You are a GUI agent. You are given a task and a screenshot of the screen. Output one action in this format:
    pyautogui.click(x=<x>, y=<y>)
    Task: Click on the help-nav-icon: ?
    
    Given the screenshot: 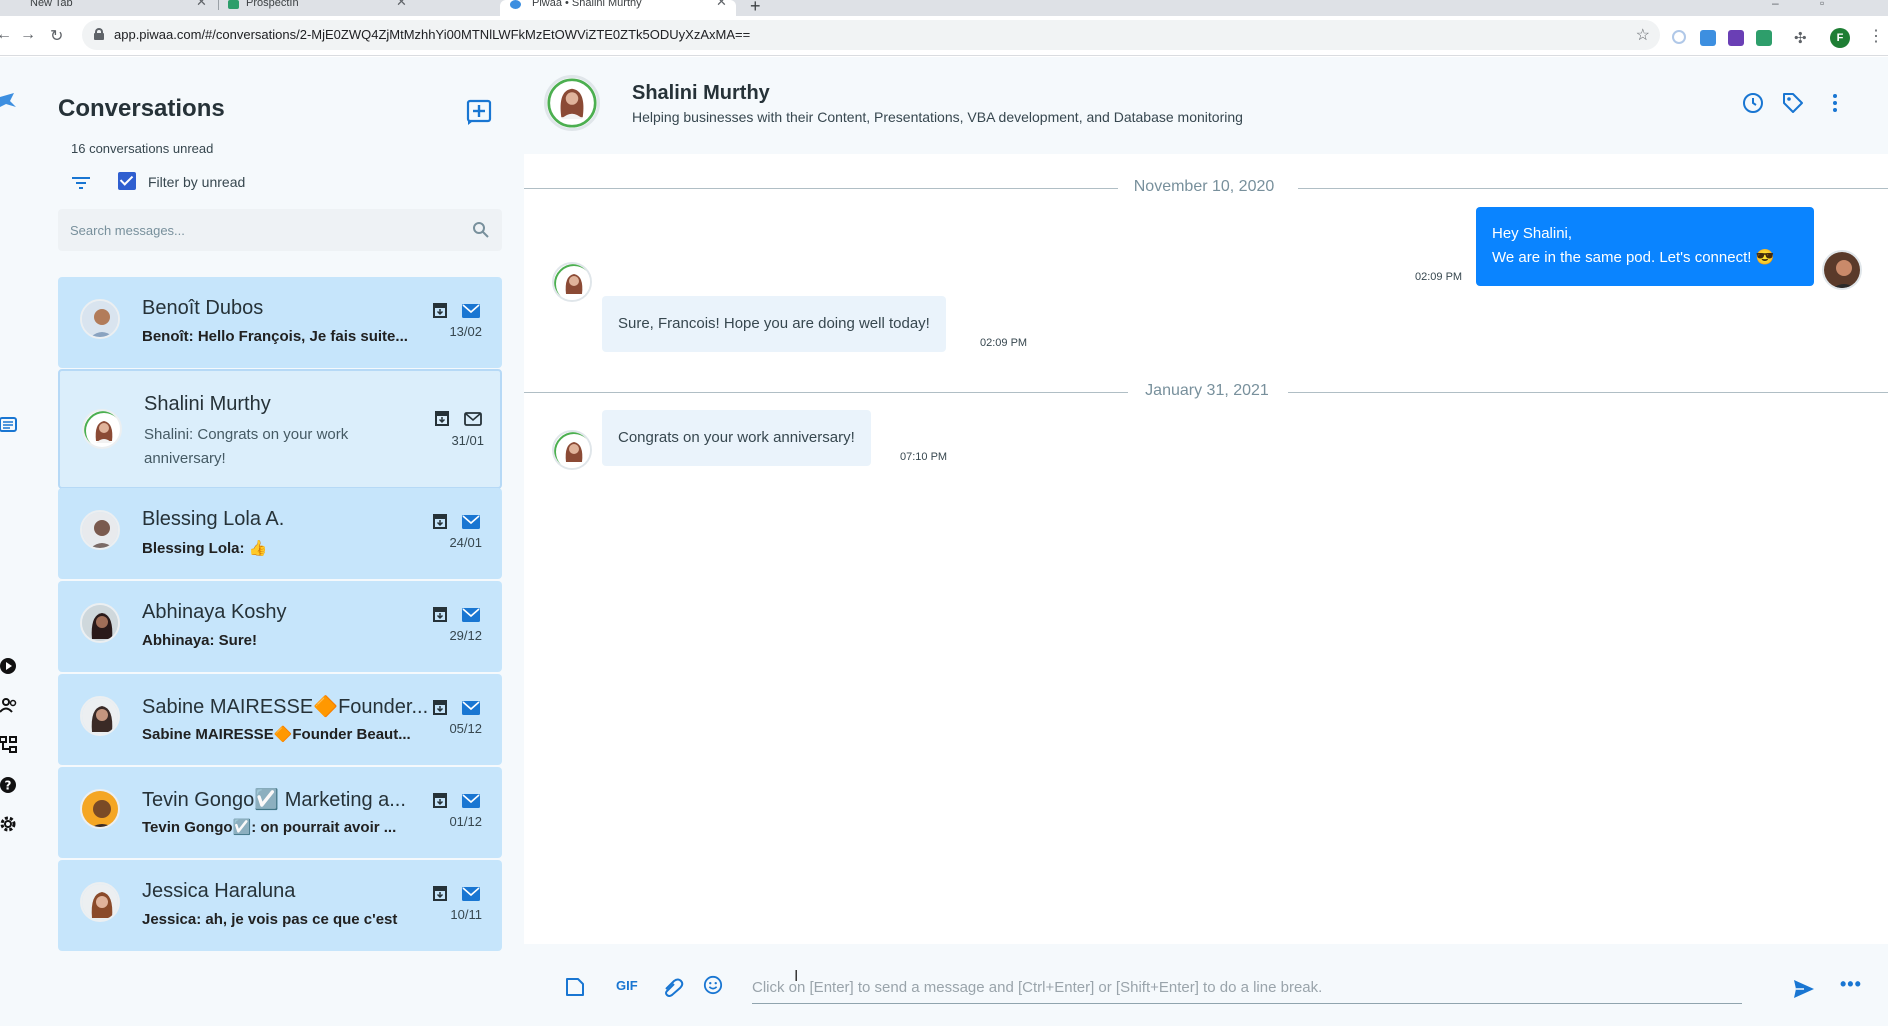 What is the action you would take?
    pyautogui.click(x=10, y=785)
    